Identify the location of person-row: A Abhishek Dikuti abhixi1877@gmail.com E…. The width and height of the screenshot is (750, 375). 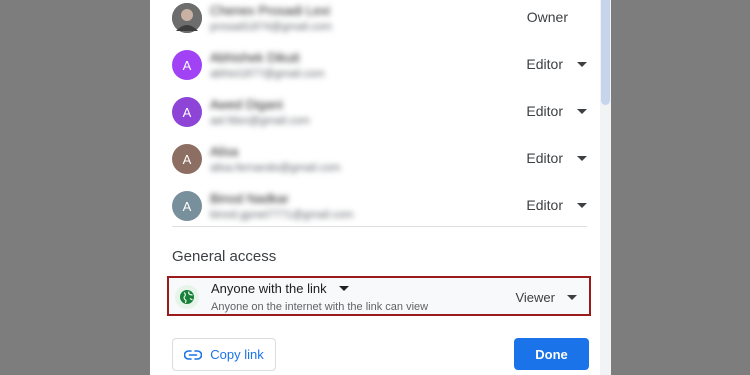
(379, 67).